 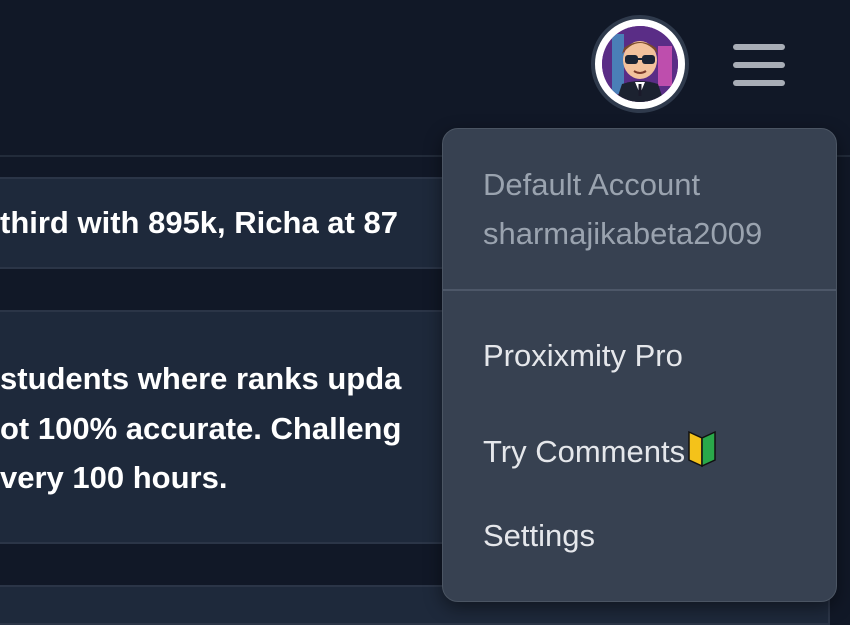 I want to click on avatar-illustration-icon, so click(x=640, y=64).